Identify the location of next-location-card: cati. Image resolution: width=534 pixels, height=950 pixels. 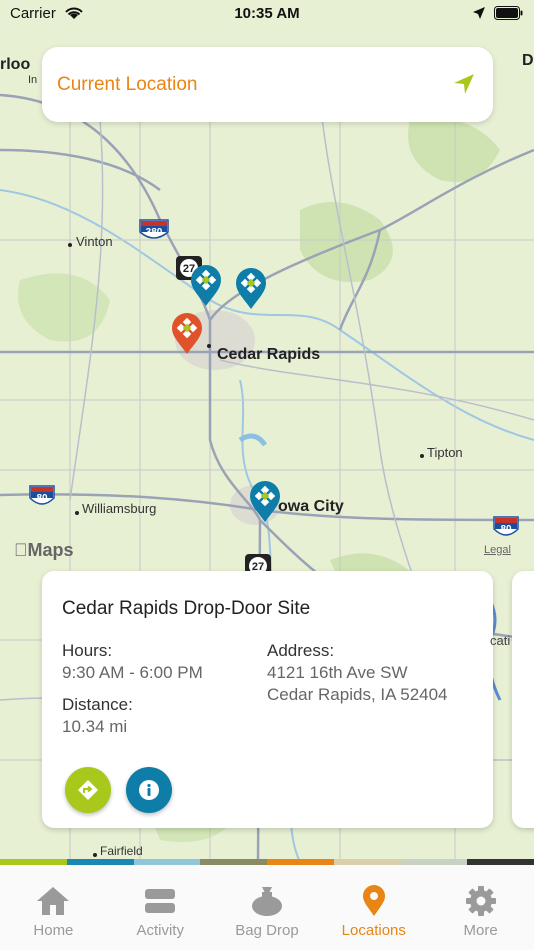
(512, 699).